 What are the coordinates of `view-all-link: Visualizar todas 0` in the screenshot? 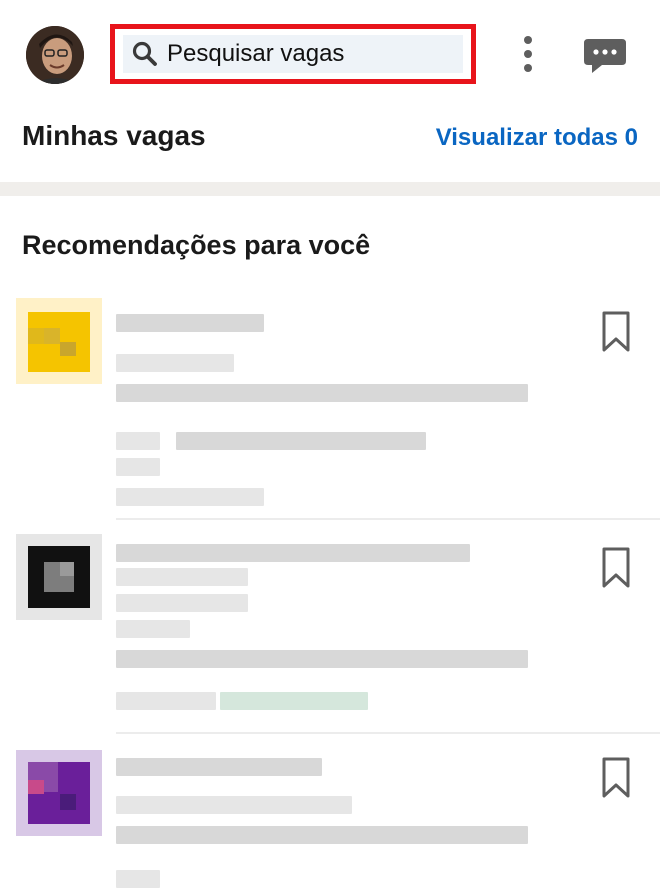 It's located at (537, 138).